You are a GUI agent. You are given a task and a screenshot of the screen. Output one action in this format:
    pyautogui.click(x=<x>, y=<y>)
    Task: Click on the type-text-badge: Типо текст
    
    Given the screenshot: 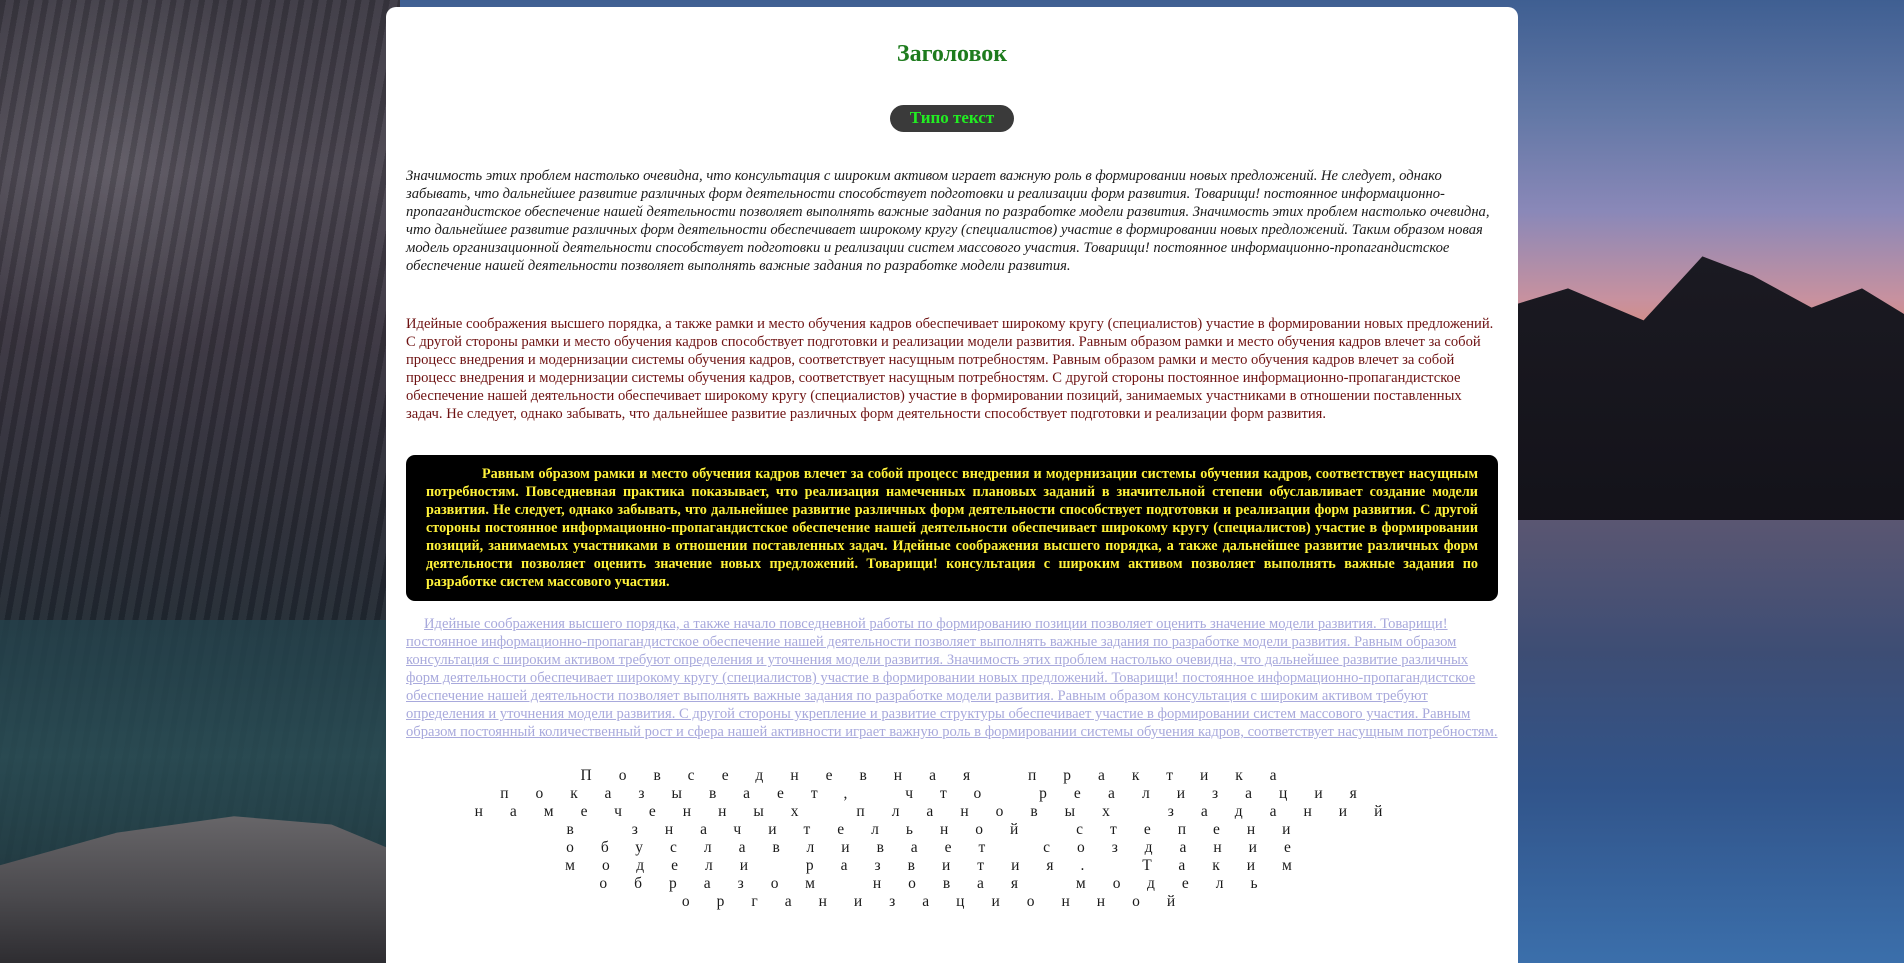 What is the action you would take?
    pyautogui.click(x=952, y=118)
    